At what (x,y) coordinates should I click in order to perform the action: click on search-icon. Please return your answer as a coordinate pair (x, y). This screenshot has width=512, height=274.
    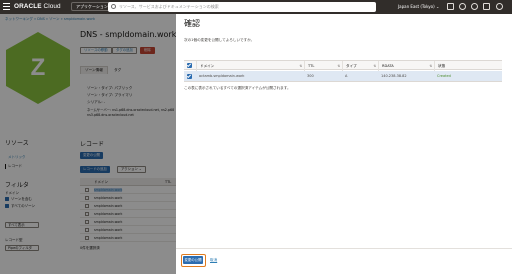
    Looking at the image, I should click on (113, 6).